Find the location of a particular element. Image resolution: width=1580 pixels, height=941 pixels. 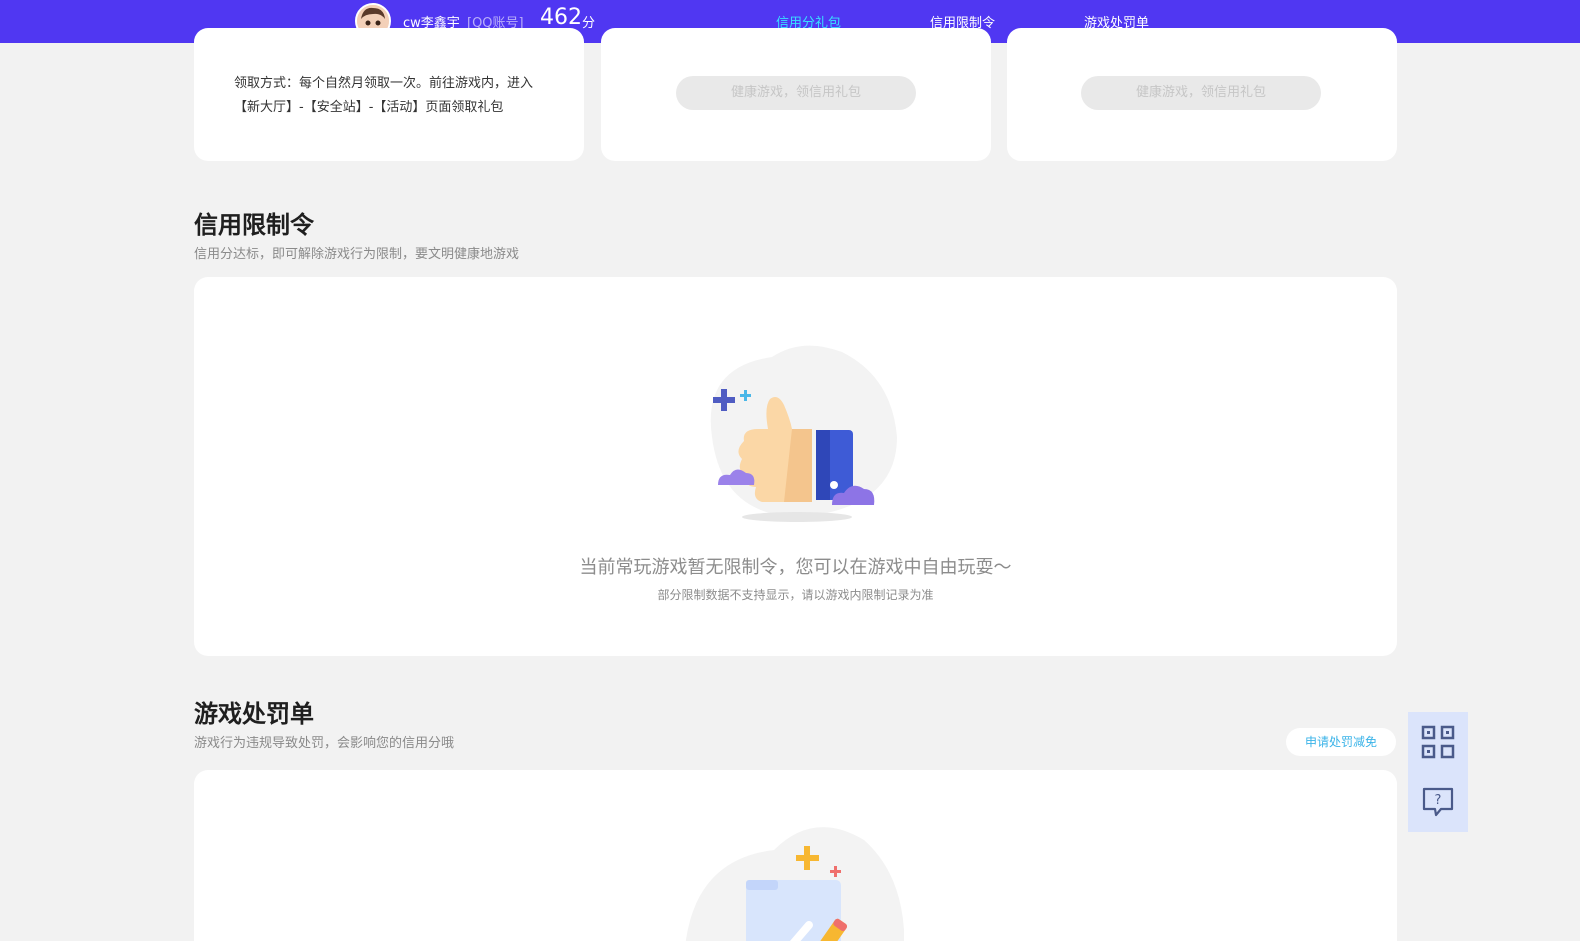

empty-state-message: 当前常玩游戏暂无限制令，您可以在游戏中自由玩耍～ is located at coordinates (795, 567).